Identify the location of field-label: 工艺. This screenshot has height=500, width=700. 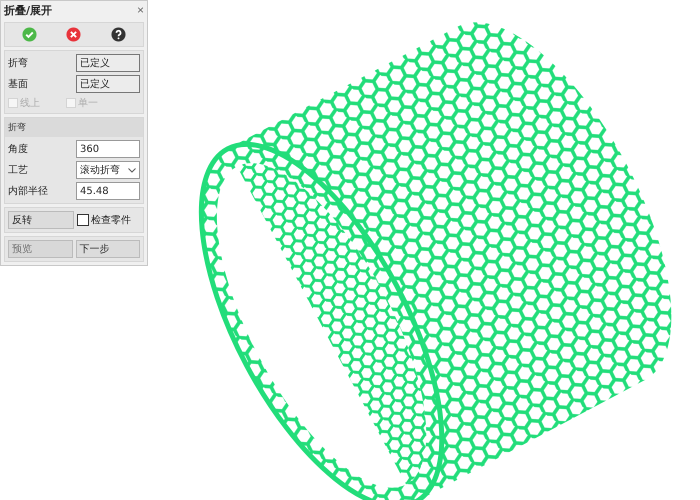
(18, 170).